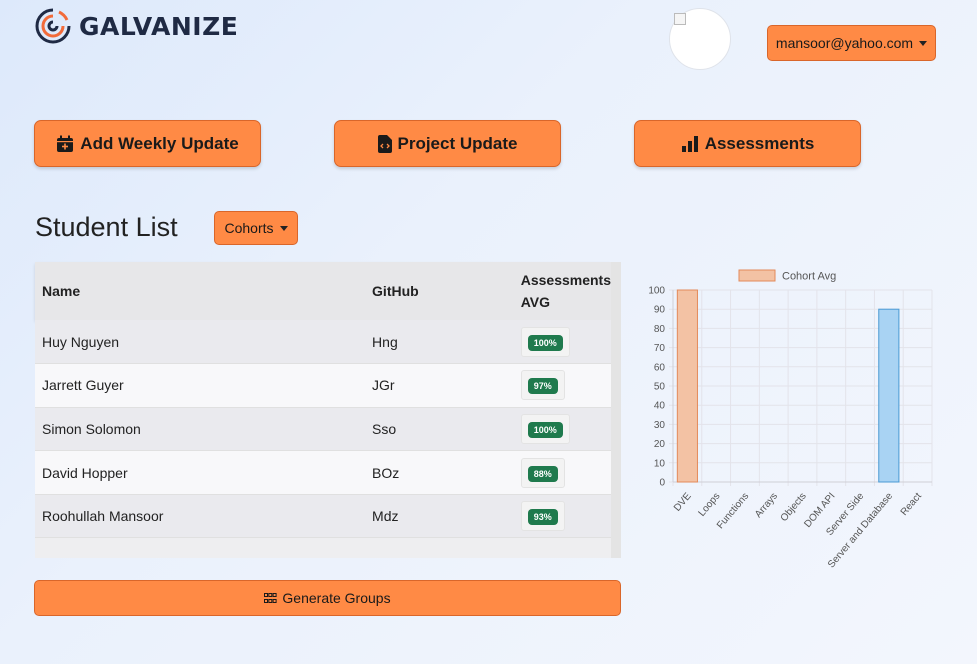 Image resolution: width=977 pixels, height=664 pixels. What do you see at coordinates (680, 19) in the screenshot?
I see `broken-image-icon` at bounding box center [680, 19].